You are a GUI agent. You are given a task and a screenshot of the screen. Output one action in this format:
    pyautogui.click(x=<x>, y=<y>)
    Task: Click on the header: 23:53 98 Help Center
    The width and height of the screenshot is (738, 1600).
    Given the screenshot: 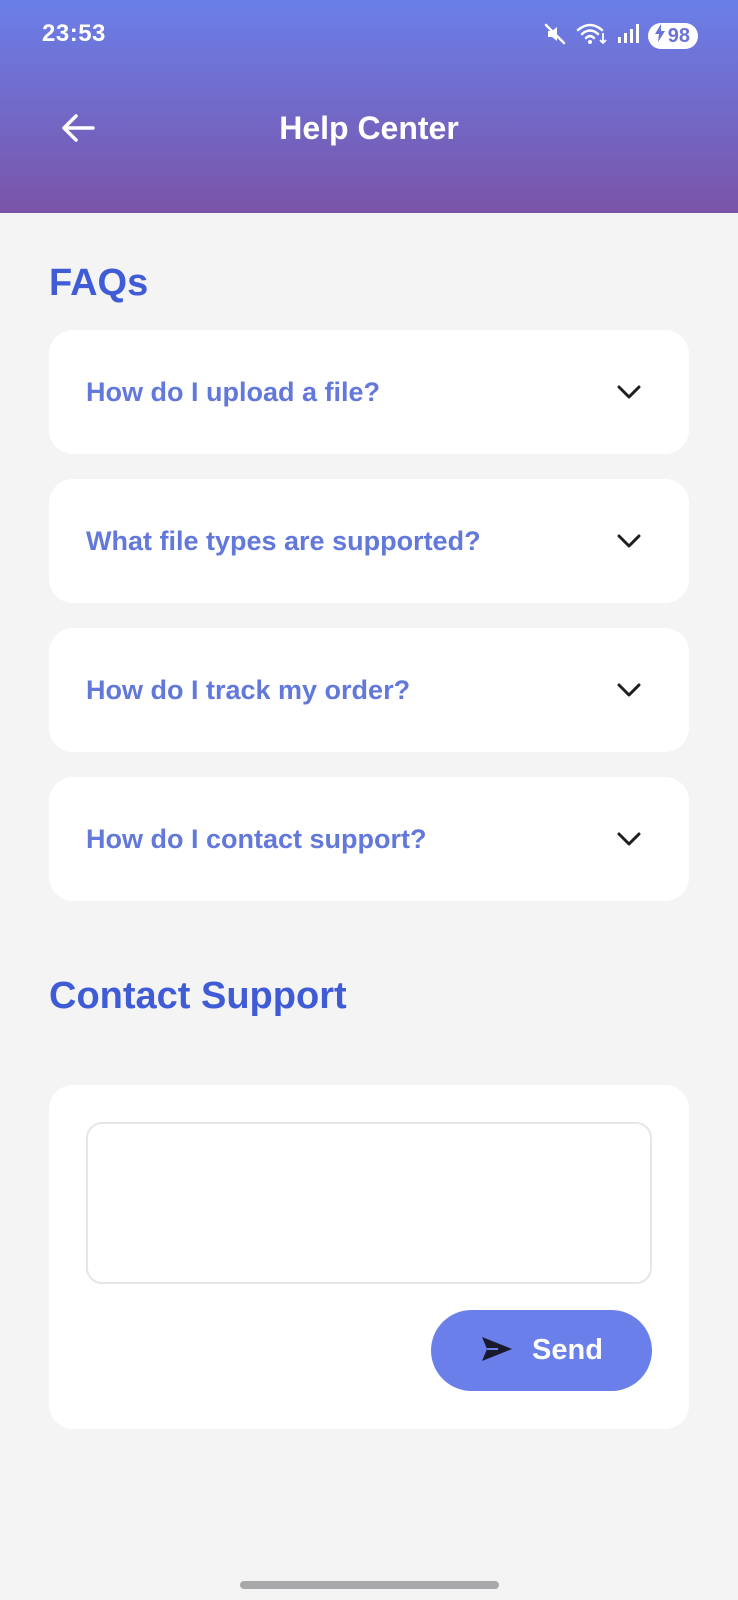 What is the action you would take?
    pyautogui.click(x=369, y=106)
    